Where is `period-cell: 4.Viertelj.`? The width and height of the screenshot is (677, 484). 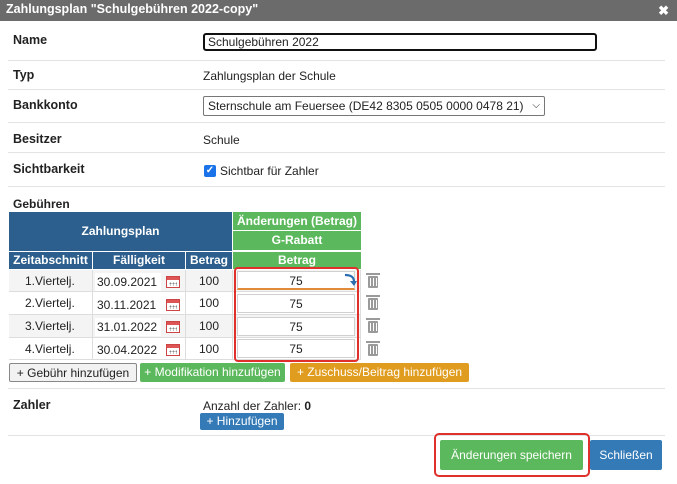
period-cell: 4.Viertelj. is located at coordinates (51, 349).